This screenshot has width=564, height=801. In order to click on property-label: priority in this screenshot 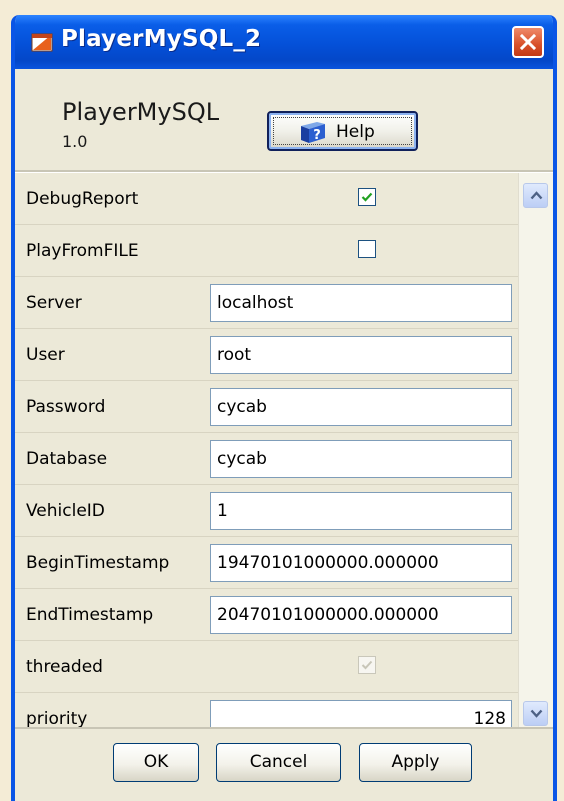, I will do `click(57, 719)`.